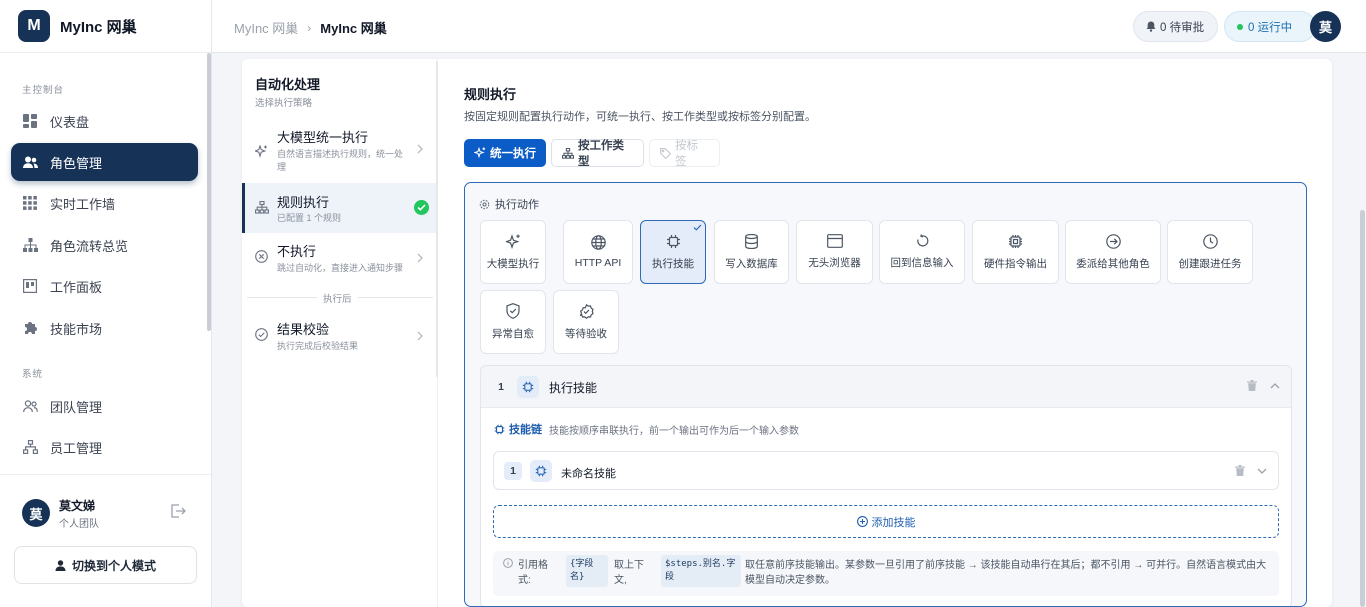  What do you see at coordinates (303, 329) in the screenshot?
I see `option-label: 结果校验` at bounding box center [303, 329].